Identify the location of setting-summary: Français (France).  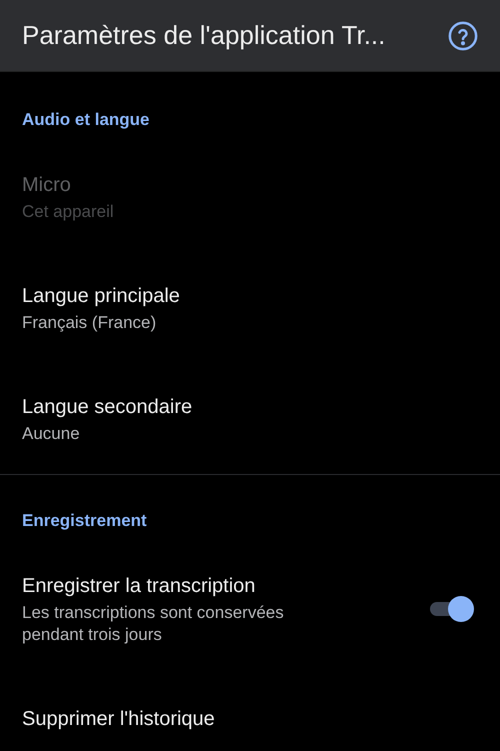
(89, 323).